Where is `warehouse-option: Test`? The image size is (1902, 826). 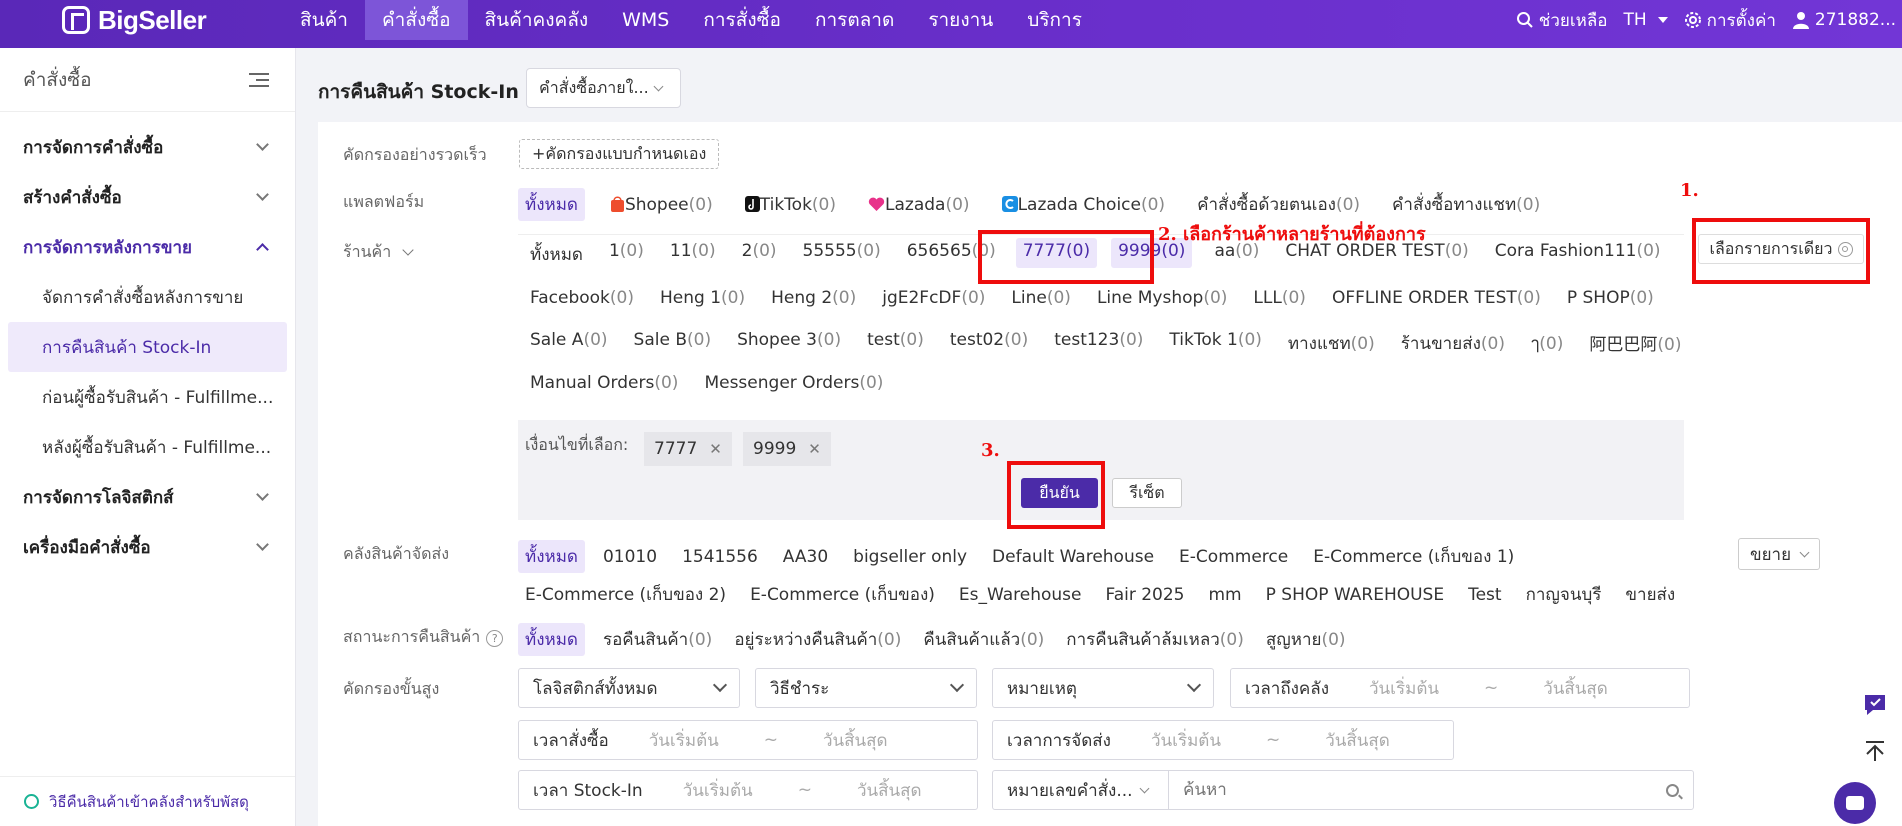 warehouse-option: Test is located at coordinates (1484, 595).